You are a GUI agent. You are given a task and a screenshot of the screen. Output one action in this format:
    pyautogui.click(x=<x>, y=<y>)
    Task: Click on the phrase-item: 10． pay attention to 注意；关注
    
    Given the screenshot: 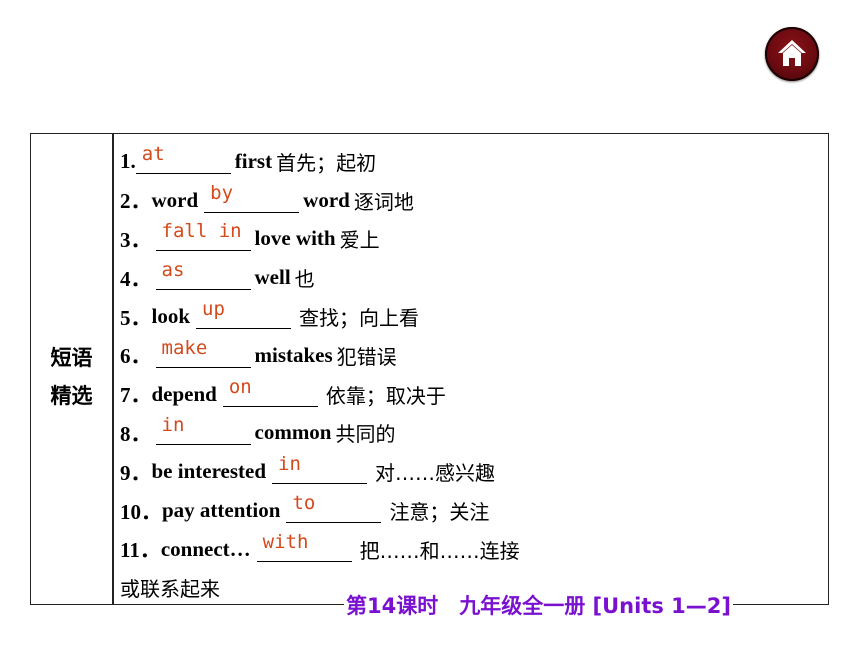 What is the action you would take?
    pyautogui.click(x=470, y=510)
    